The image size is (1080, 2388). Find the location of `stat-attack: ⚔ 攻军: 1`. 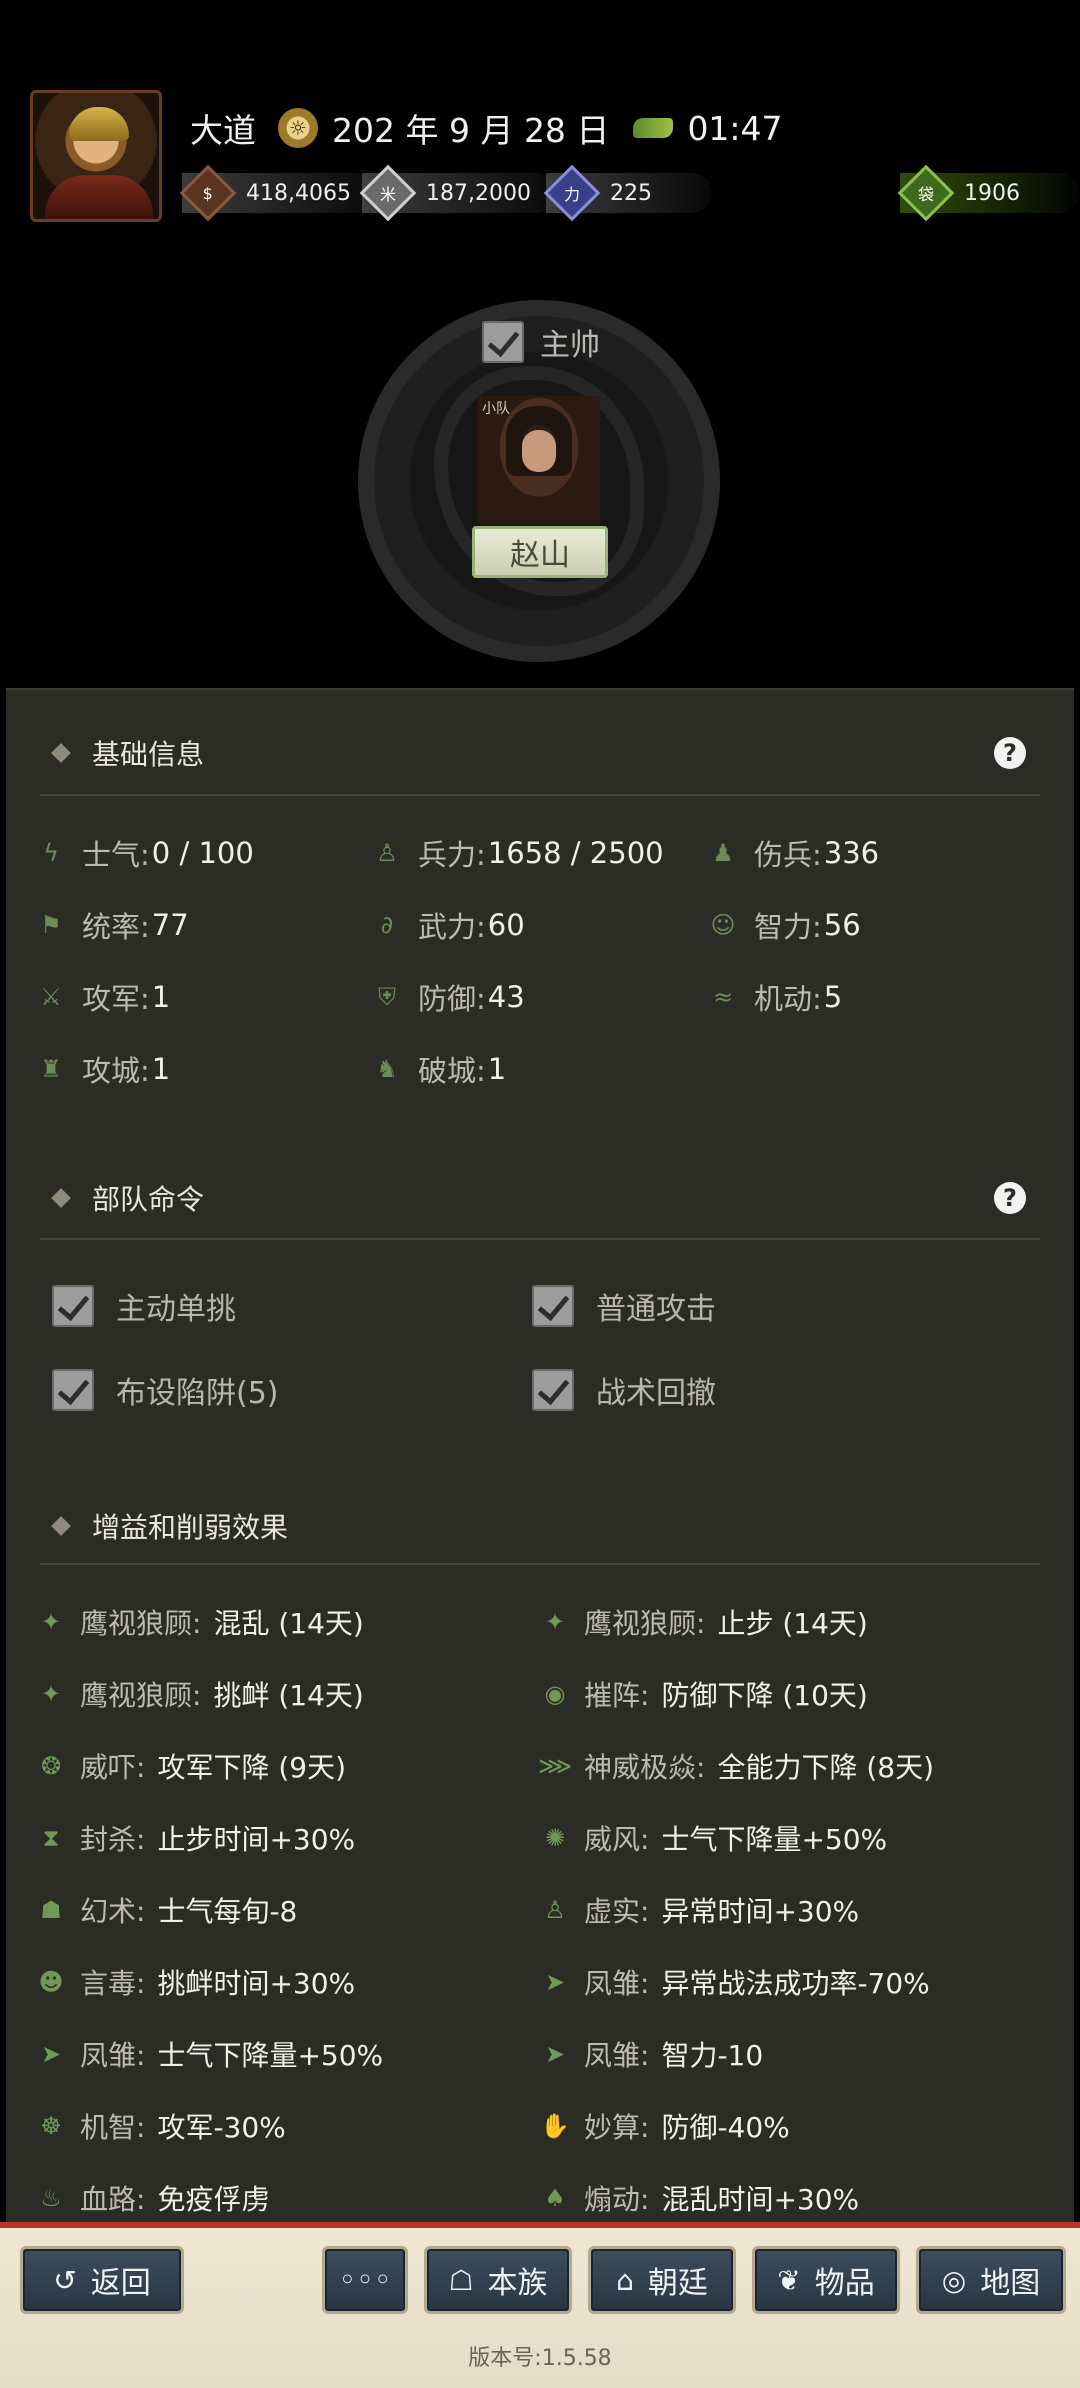

stat-attack: ⚔ 攻军: 1 is located at coordinates (104, 997).